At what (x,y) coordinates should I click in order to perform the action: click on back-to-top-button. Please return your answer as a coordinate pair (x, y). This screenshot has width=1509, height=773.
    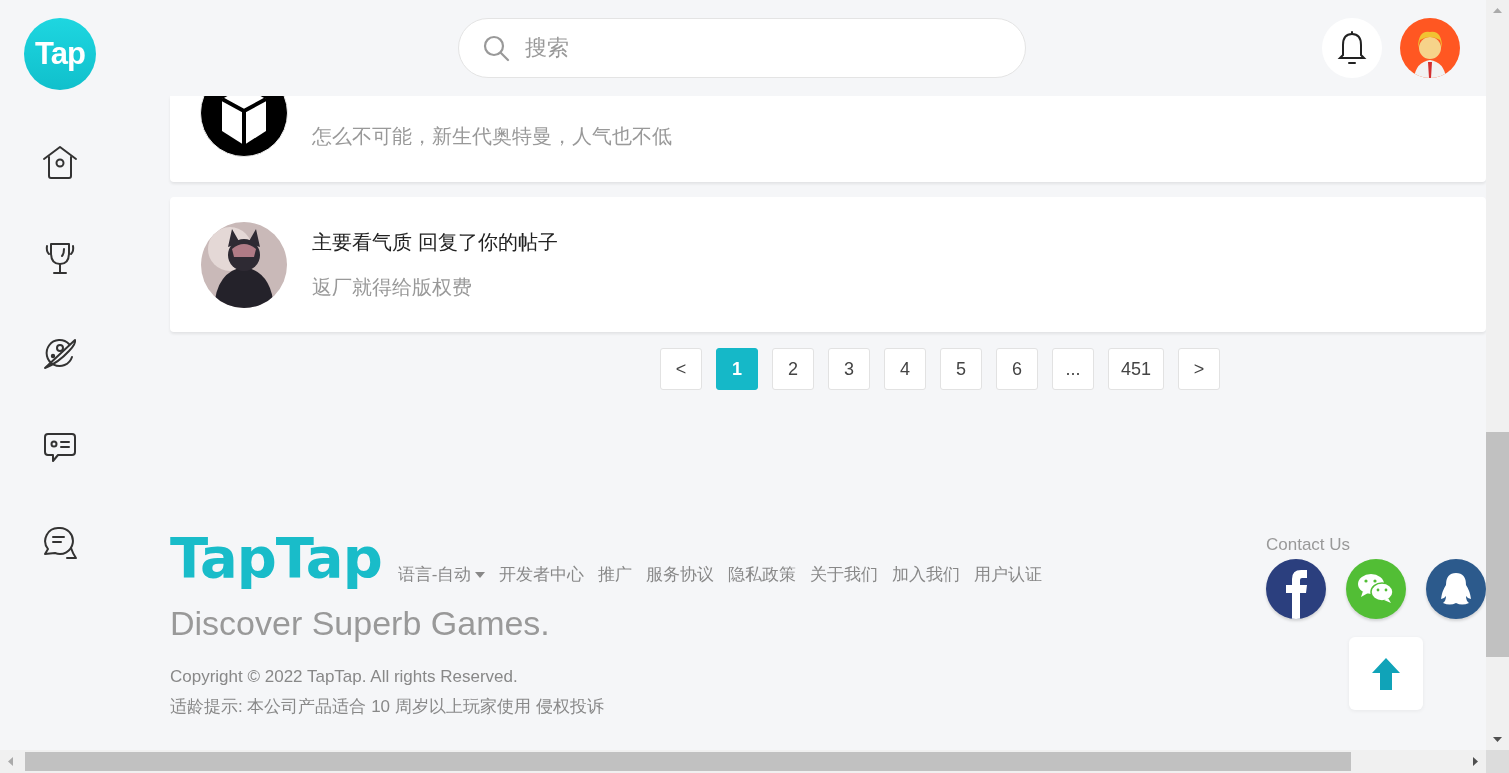
    Looking at the image, I should click on (1386, 673).